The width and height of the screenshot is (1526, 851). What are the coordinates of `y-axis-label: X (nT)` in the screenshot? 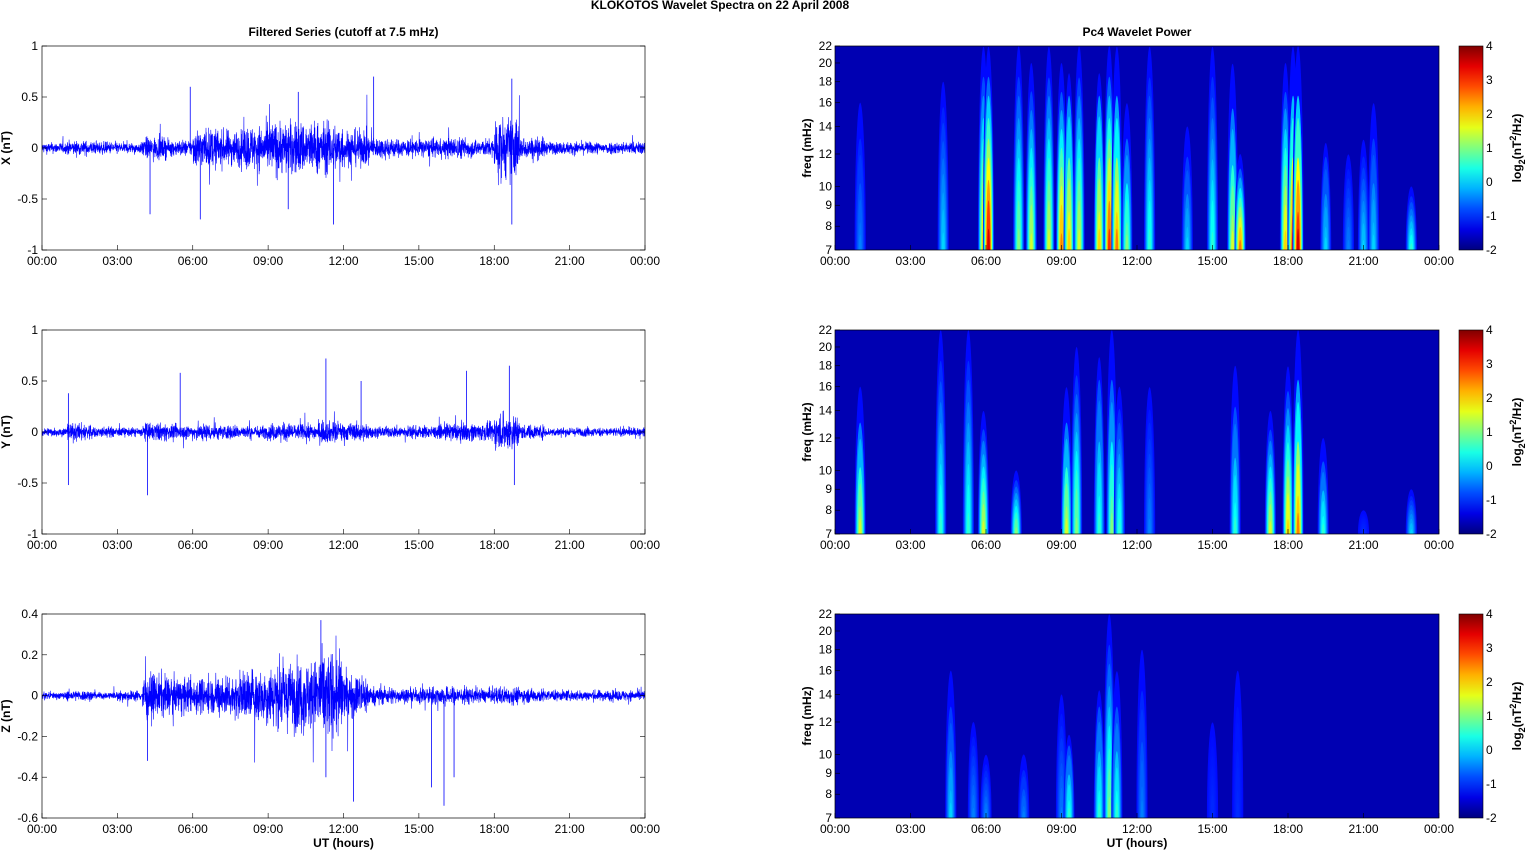 It's located at (6, 148).